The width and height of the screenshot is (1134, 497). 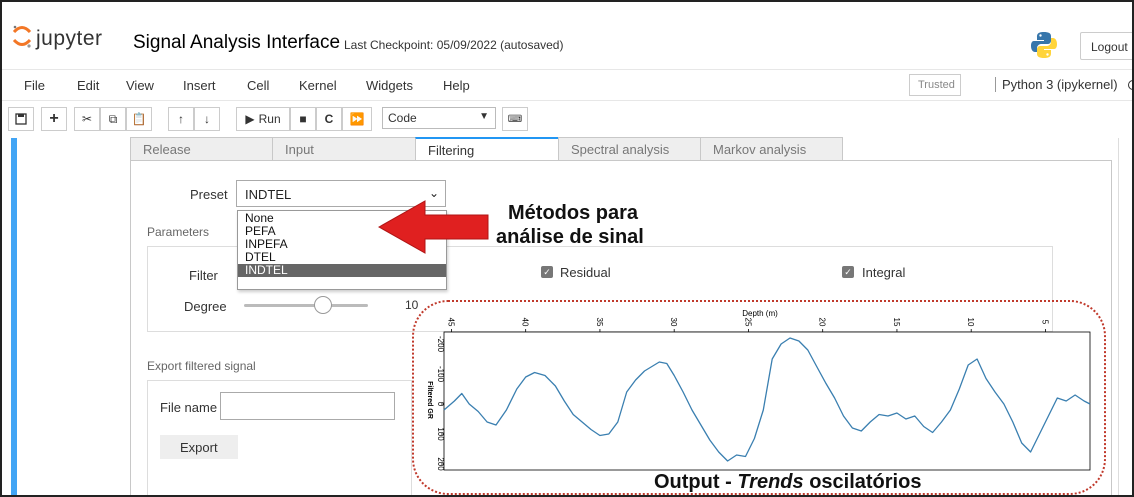 I want to click on chevron-down-icon: ▼, so click(x=484, y=116).